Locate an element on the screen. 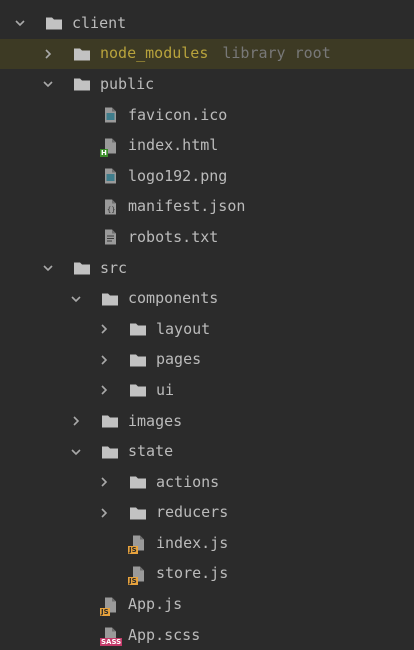 Image resolution: width=414 pixels, height=650 pixels. tree-item-name: manifest.json is located at coordinates (187, 206).